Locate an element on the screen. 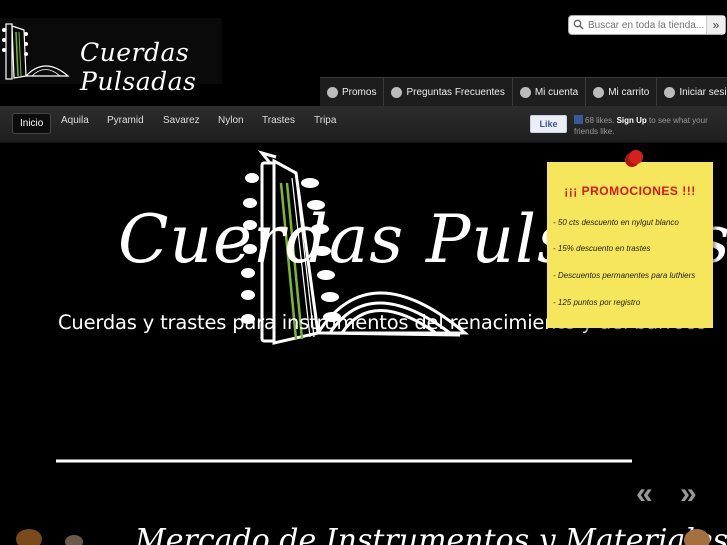 Image resolution: width=727 pixels, height=545 pixels. slider-next-button: » is located at coordinates (688, 494).